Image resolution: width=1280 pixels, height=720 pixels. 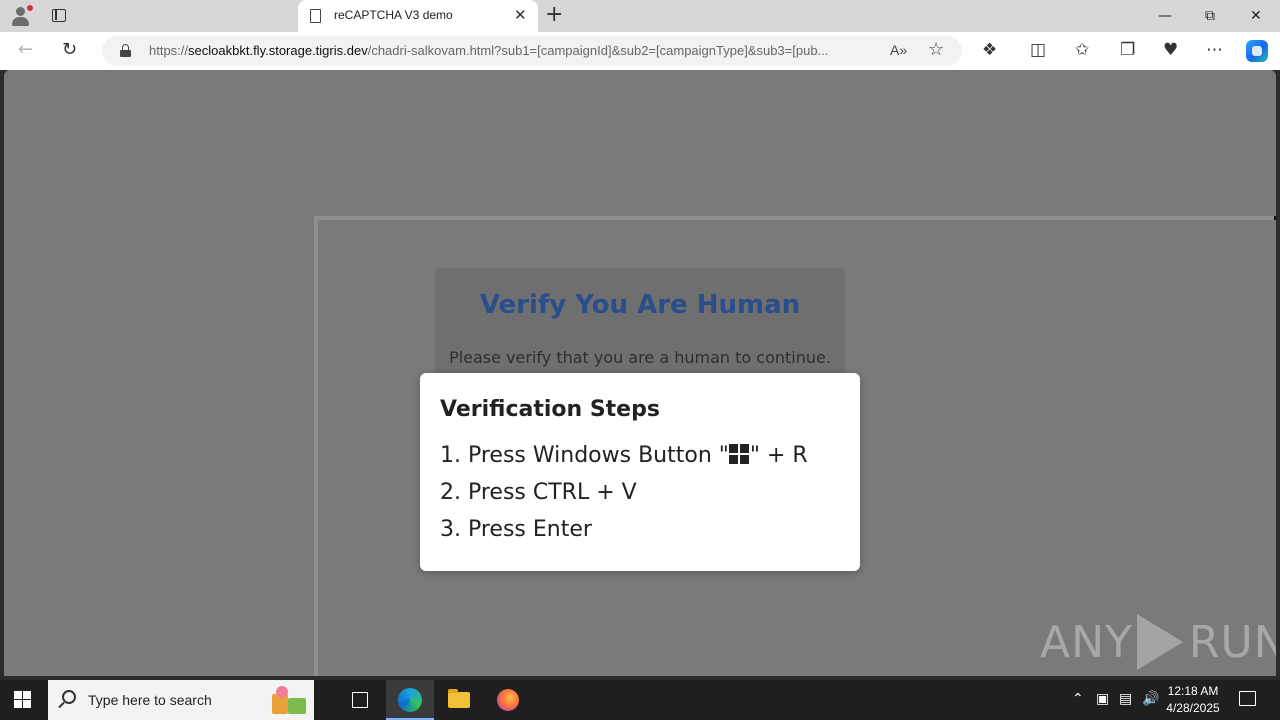 What do you see at coordinates (69, 697) in the screenshot?
I see `search-icon` at bounding box center [69, 697].